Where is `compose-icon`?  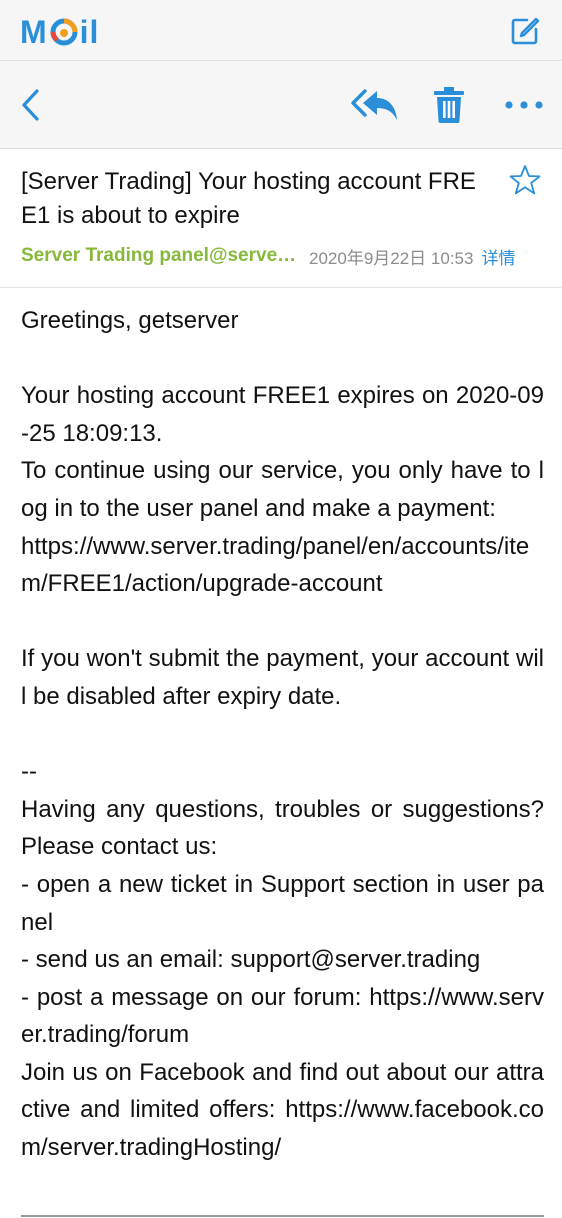
compose-icon is located at coordinates (525, 31).